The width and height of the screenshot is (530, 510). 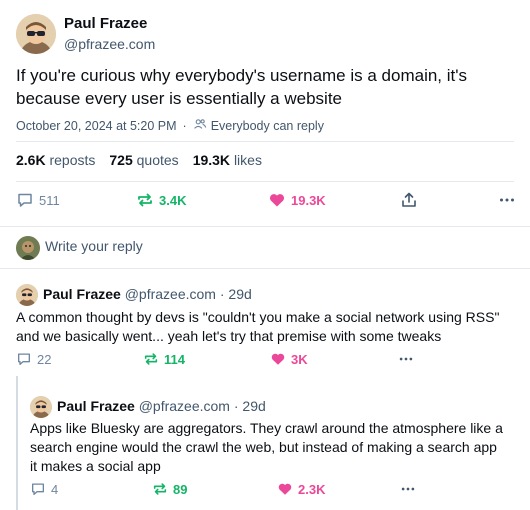 I want to click on author-avatar, so click(x=36, y=34).